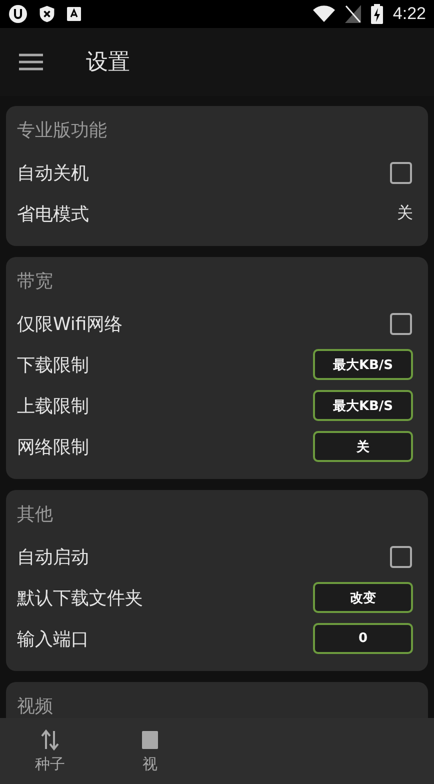  What do you see at coordinates (53, 557) in the screenshot?
I see `setting-label: 自动启动` at bounding box center [53, 557].